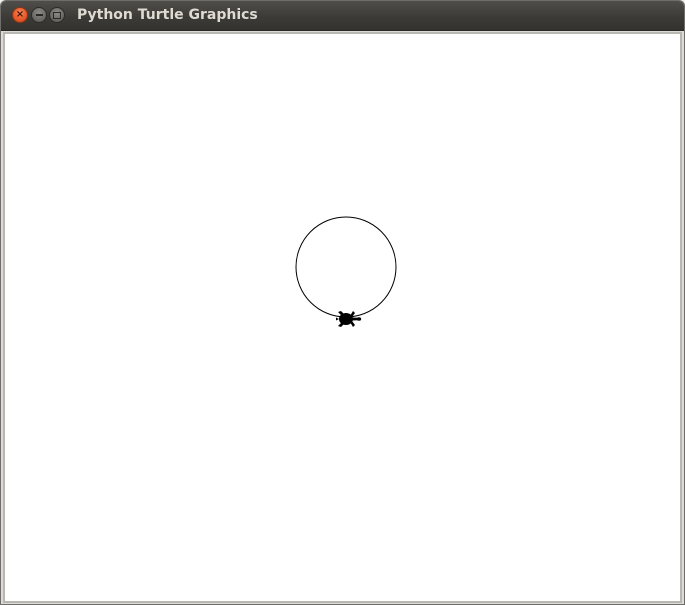 Image resolution: width=685 pixels, height=605 pixels. What do you see at coordinates (167, 15) in the screenshot?
I see `window-title: Python Turtle Graphics` at bounding box center [167, 15].